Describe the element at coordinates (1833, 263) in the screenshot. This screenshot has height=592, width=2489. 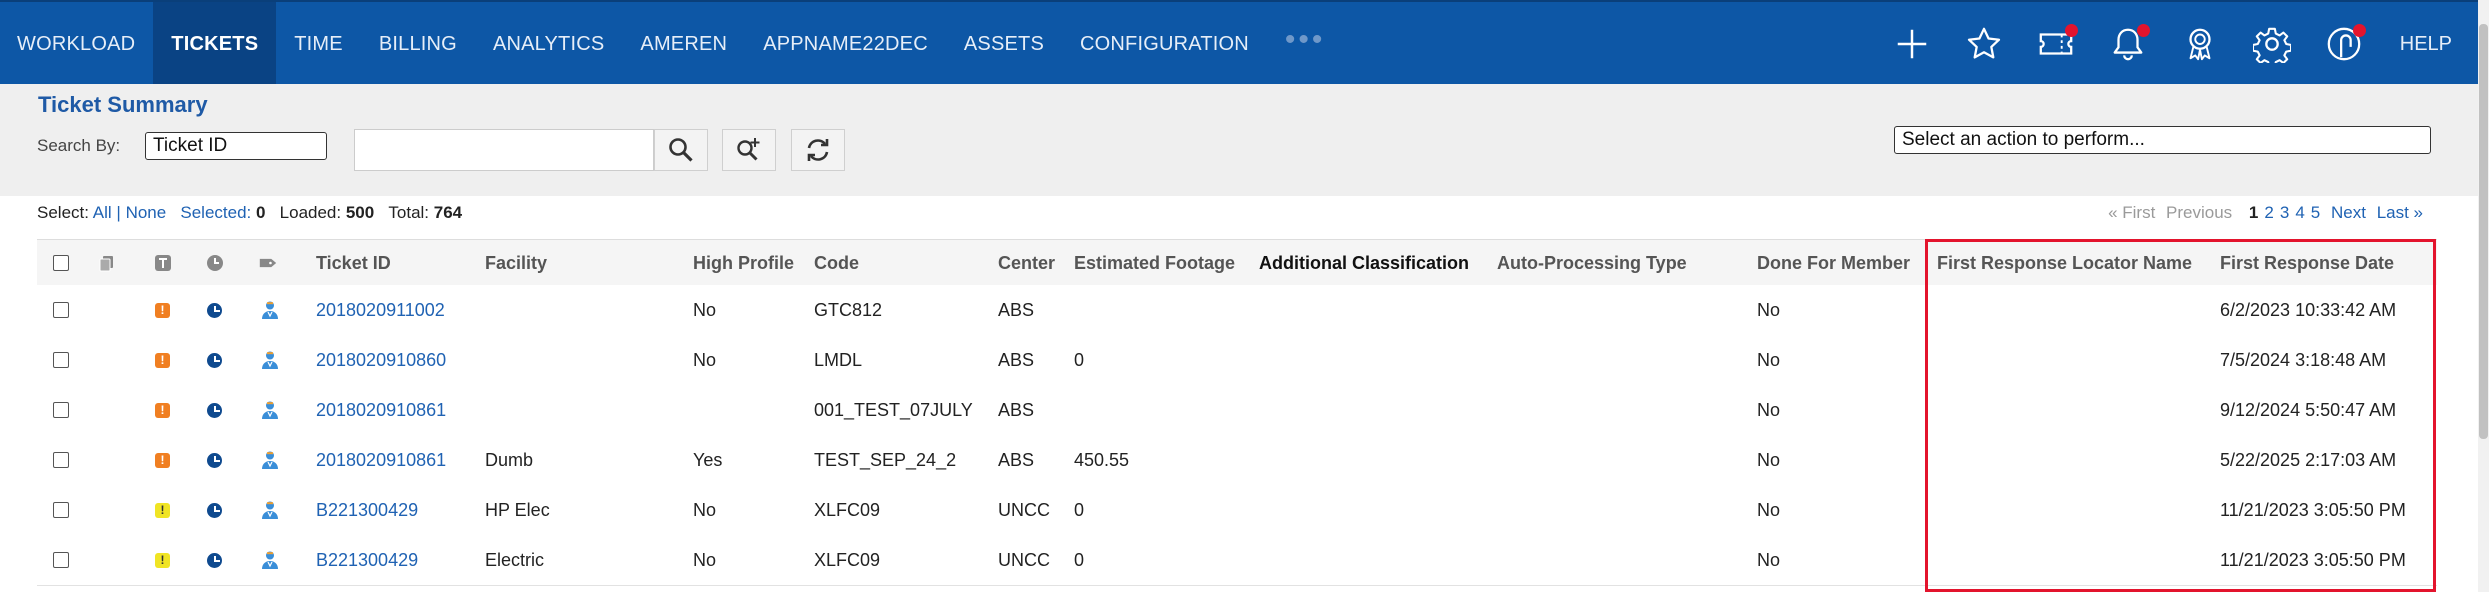
I see `column-header-done-for-member: Done For Member` at that location.